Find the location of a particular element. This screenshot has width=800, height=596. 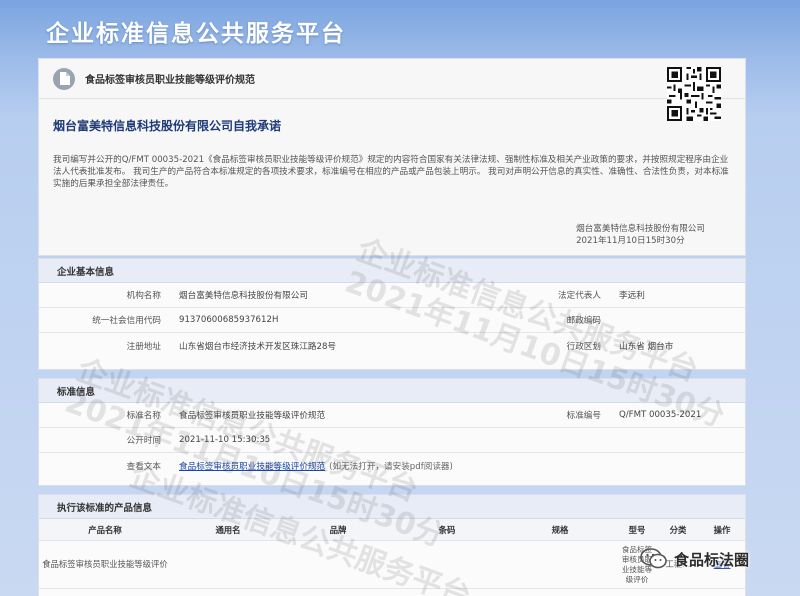

table-header: 产品名称 通用名 品牌 条码 规格 型号 分类 操作 is located at coordinates (392, 530).